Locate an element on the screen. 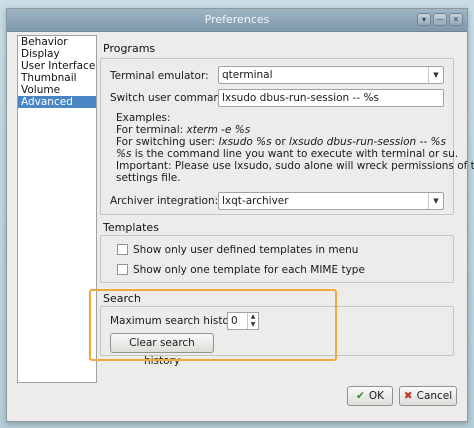  templates-heading: Templates is located at coordinates (131, 227).